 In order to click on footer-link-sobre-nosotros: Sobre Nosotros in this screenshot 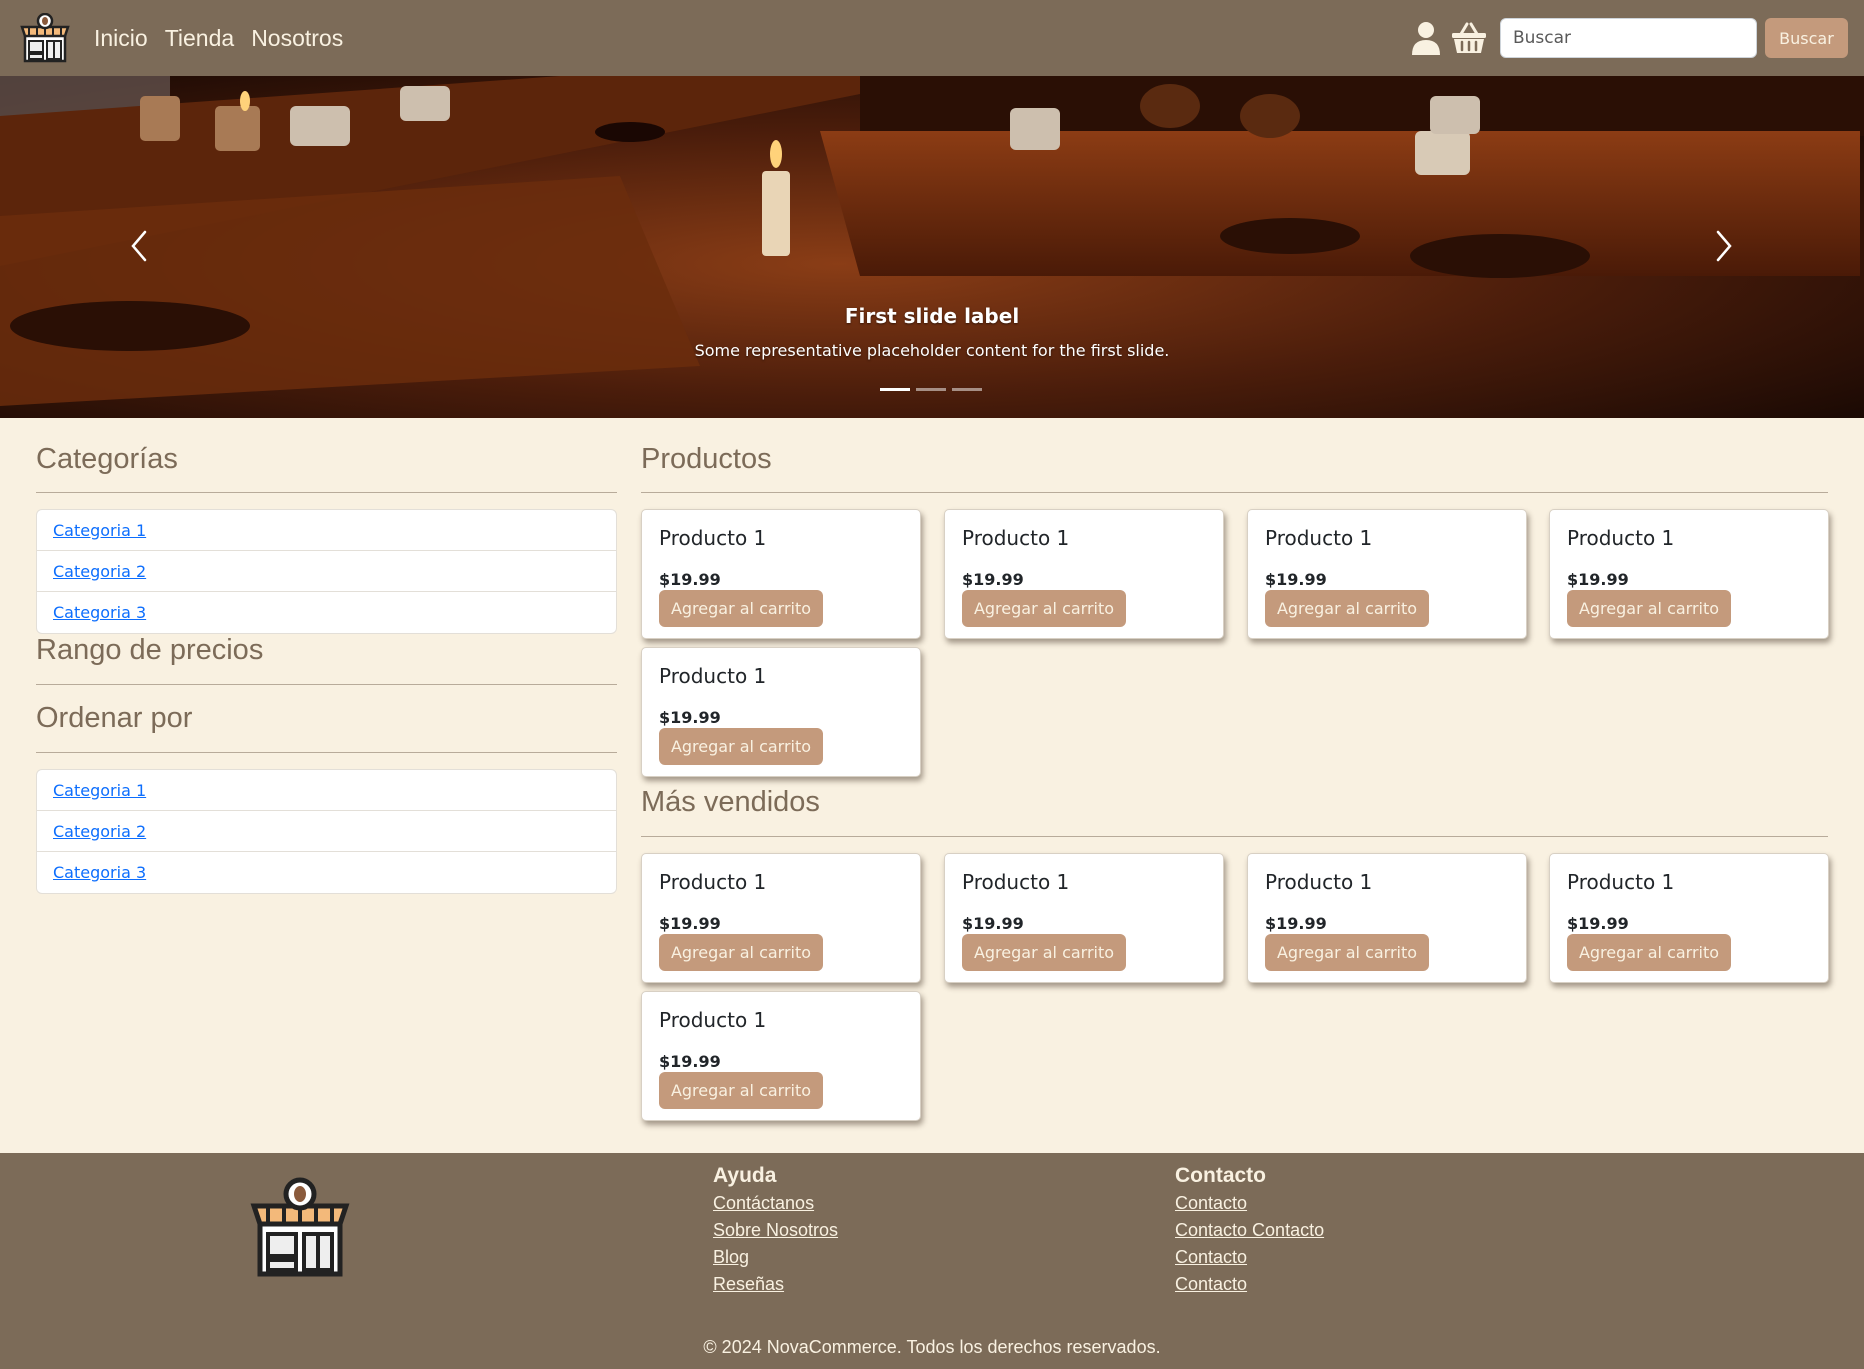, I will do `click(775, 1230)`.